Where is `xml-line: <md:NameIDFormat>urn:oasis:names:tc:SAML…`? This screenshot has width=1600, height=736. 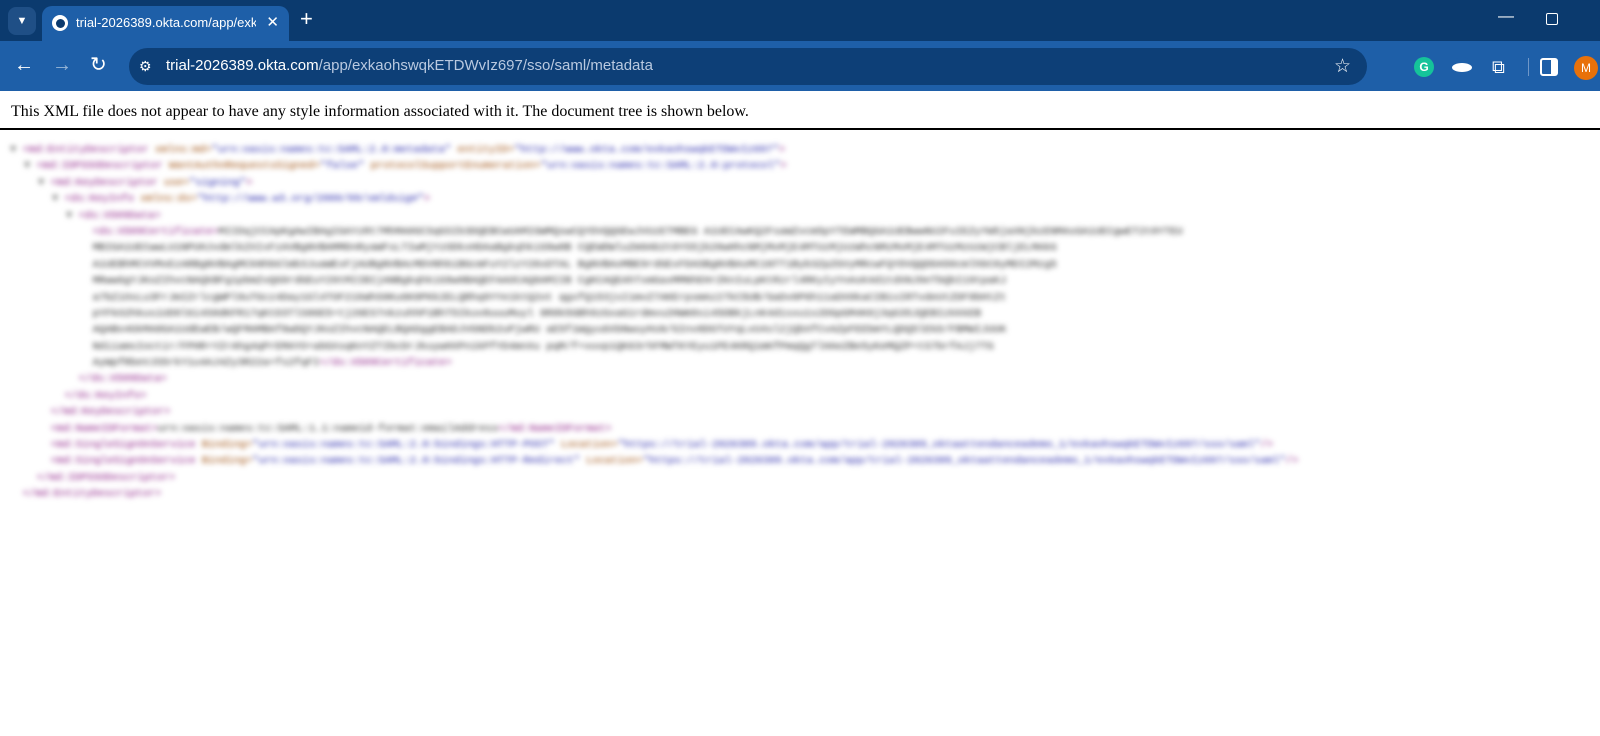
xml-line: <md:NameIDFormat>urn:oasis:names:tc:SAML… is located at coordinates (654, 429).